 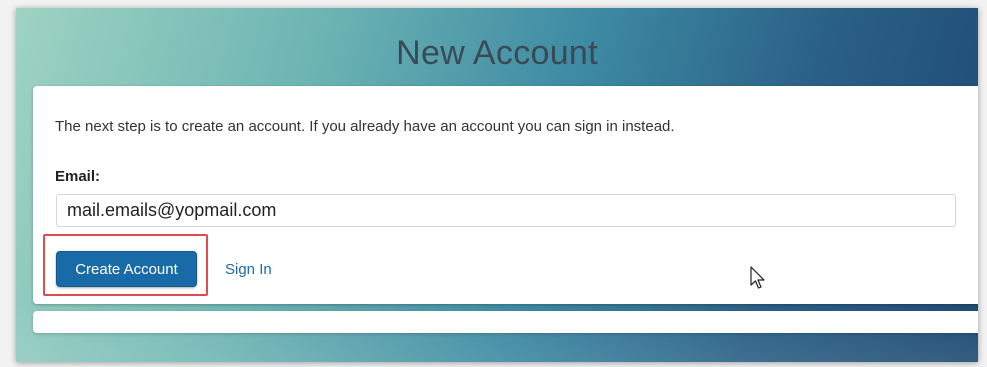 I want to click on email-label: Email:, so click(x=78, y=176).